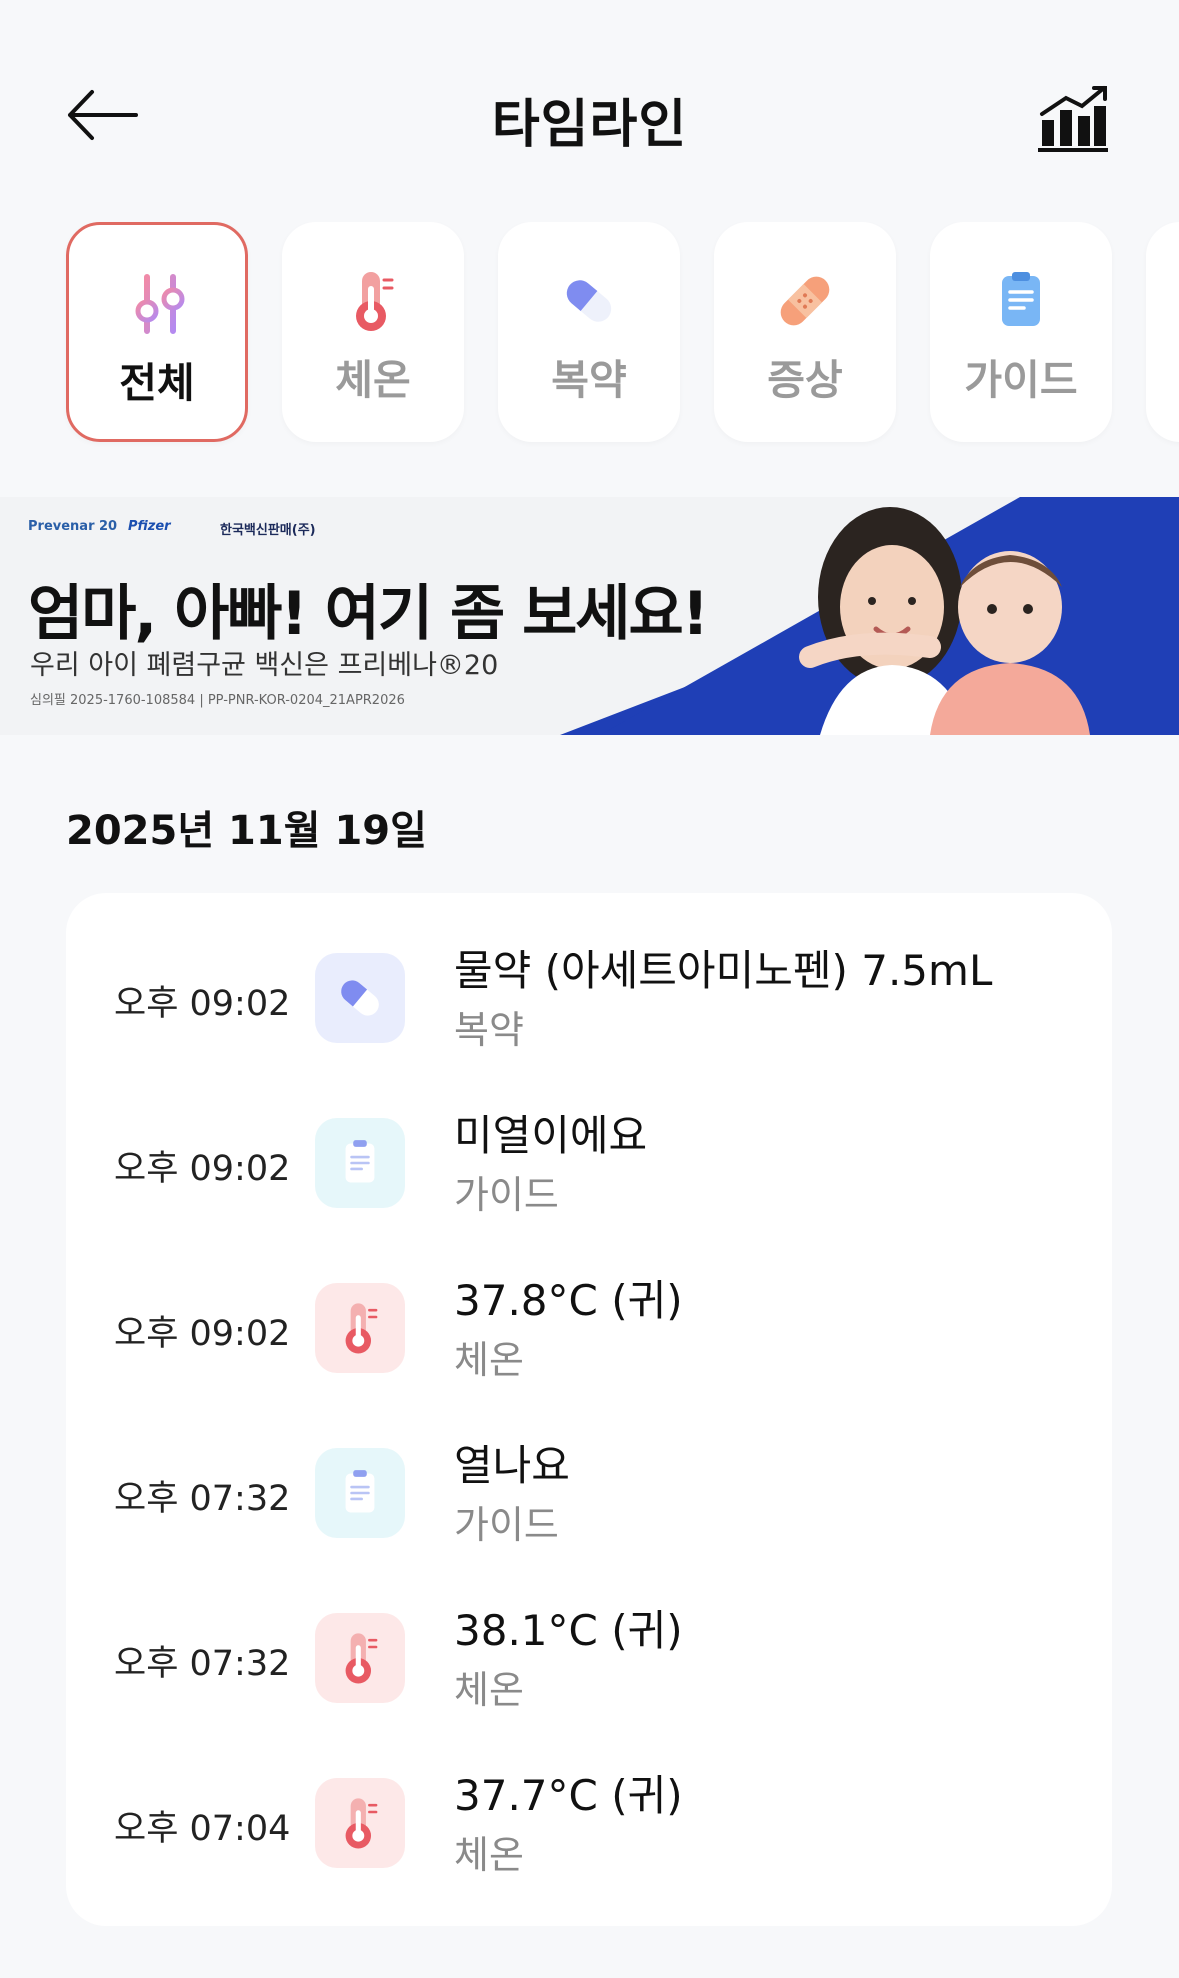 The height and width of the screenshot is (1978, 1179). I want to click on category-label: 체온, so click(373, 380).